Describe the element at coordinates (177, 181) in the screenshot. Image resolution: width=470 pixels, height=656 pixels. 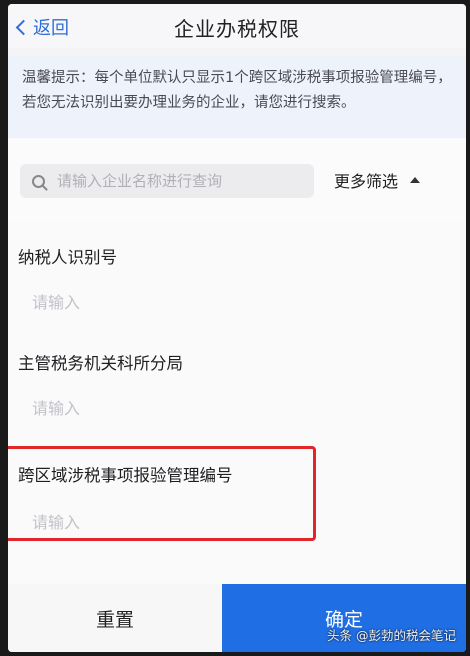
I see `search-input` at that location.